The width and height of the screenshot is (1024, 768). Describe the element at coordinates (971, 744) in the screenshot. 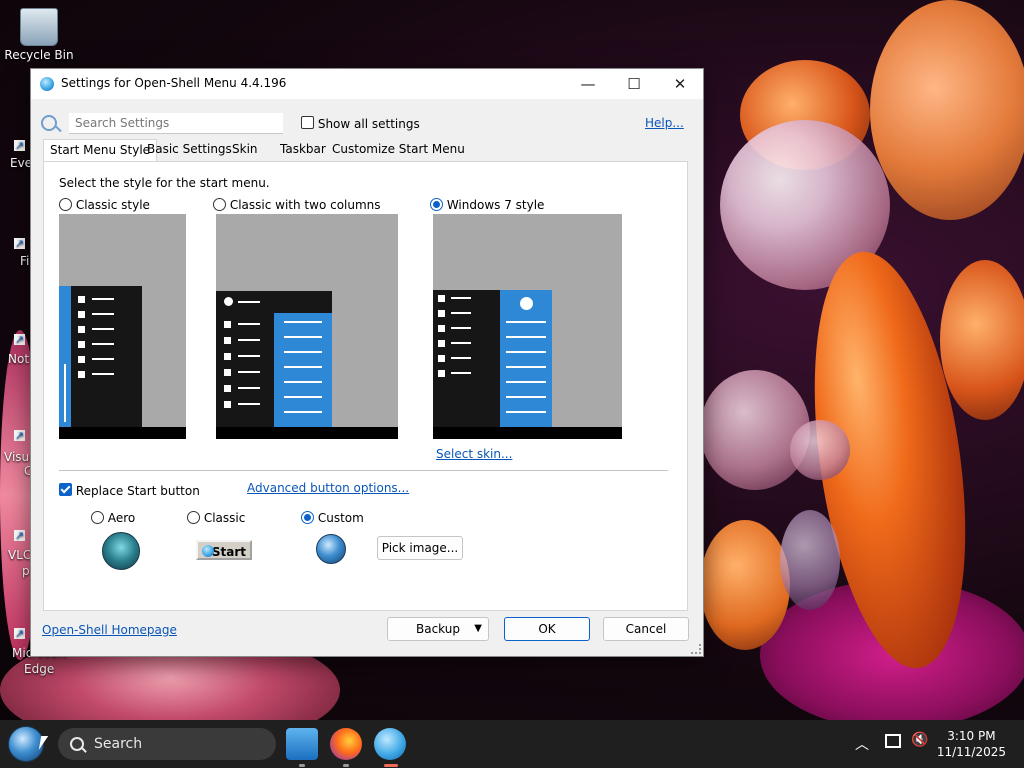

I see `clock: 3:10 PM 11/11/2025` at that location.